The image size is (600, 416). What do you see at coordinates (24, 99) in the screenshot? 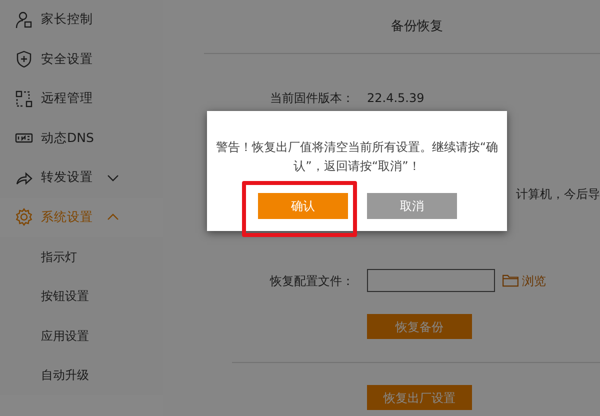
I see `remote-icon` at bounding box center [24, 99].